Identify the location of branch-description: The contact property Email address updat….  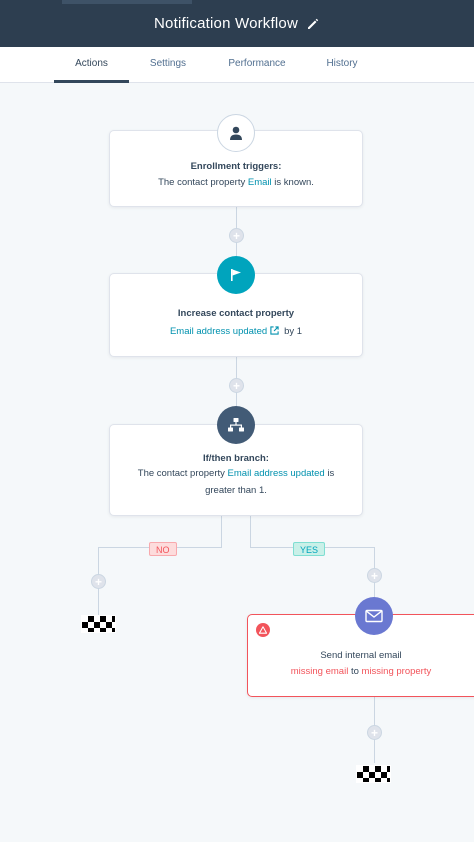
(236, 482).